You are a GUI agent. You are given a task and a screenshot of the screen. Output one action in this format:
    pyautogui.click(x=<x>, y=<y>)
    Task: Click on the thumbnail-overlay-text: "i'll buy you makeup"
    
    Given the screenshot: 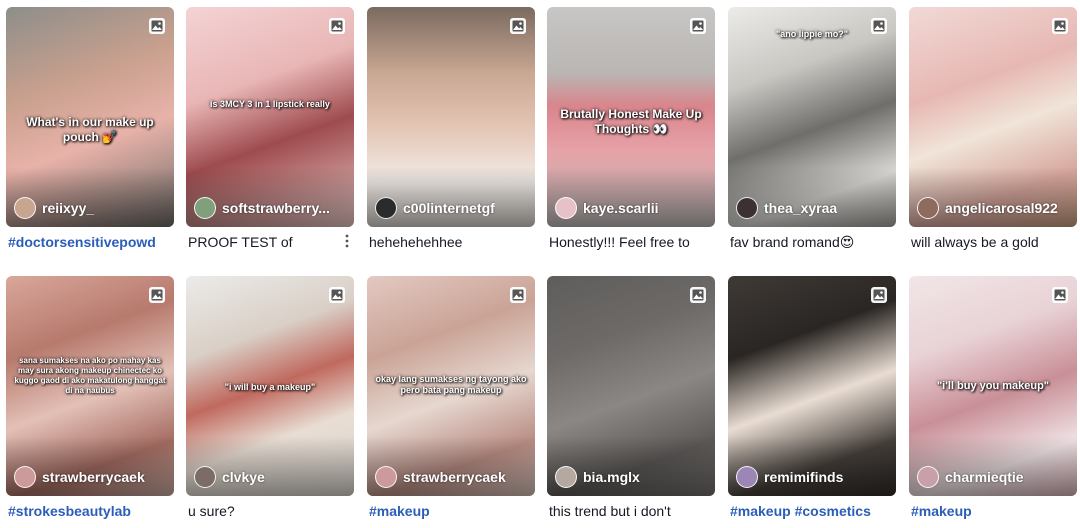 What is the action you would take?
    pyautogui.click(x=993, y=386)
    